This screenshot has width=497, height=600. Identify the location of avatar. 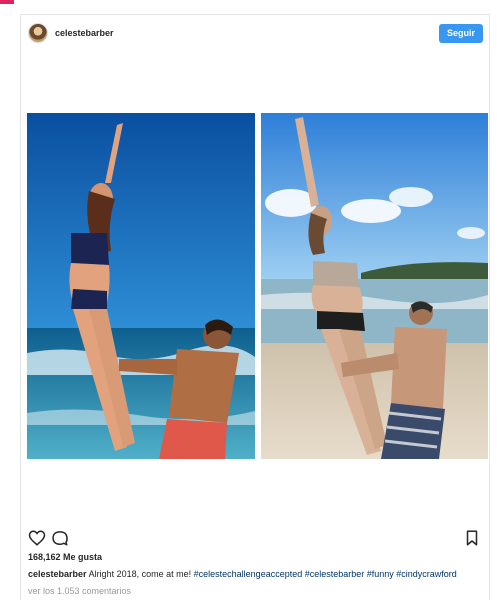
(38, 33).